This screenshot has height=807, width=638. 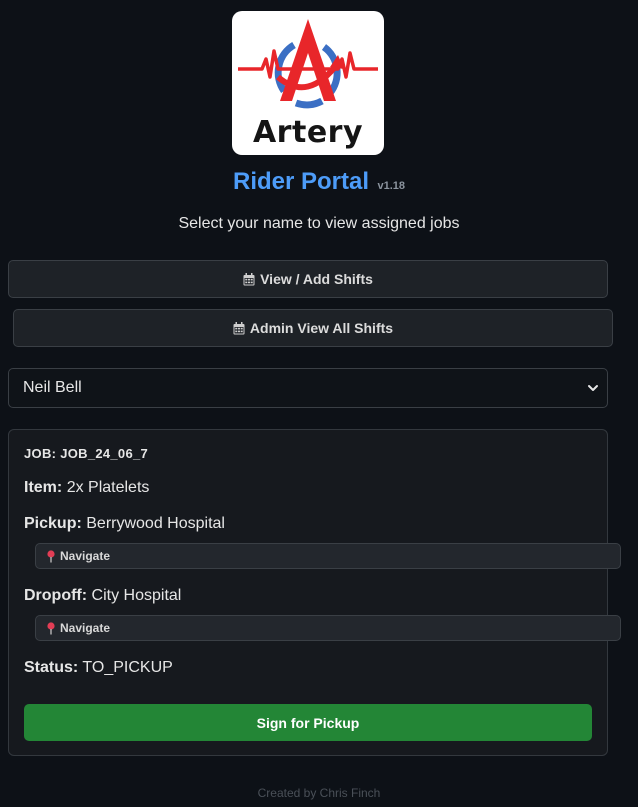 I want to click on job-id-value: JOB_24_06_7, so click(x=104, y=453).